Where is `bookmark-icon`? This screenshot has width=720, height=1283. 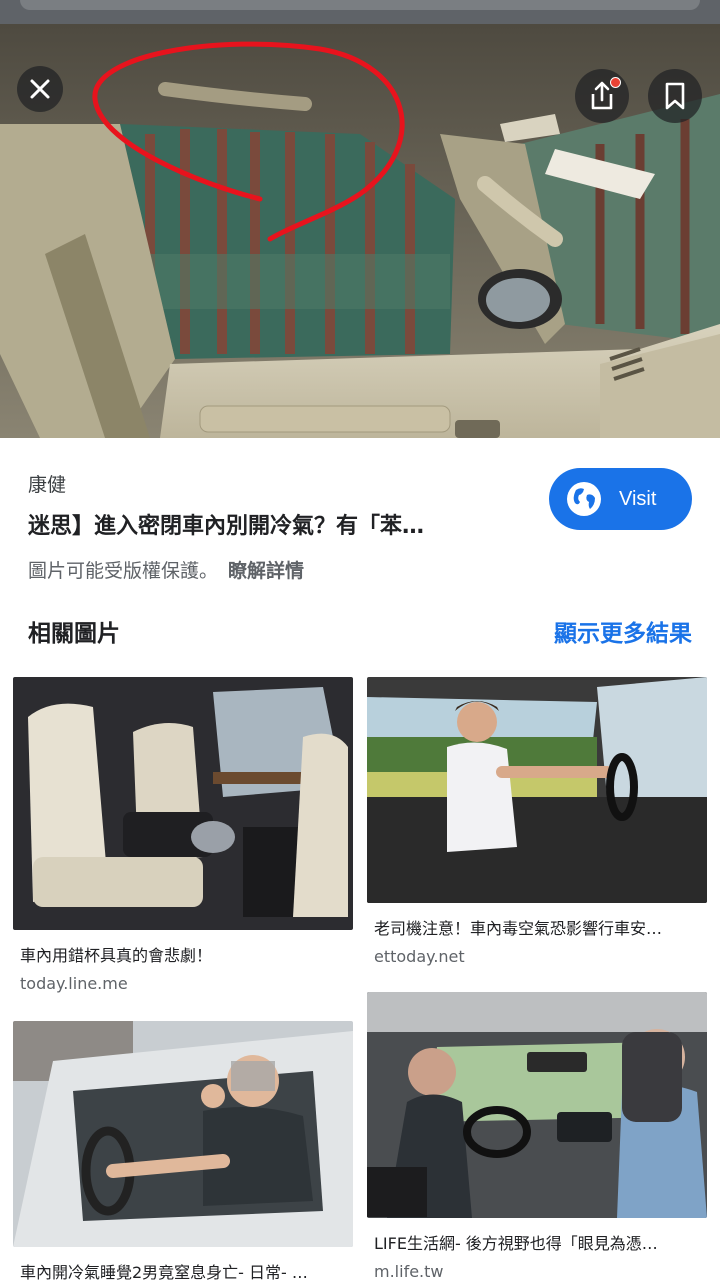
bookmark-icon is located at coordinates (675, 96).